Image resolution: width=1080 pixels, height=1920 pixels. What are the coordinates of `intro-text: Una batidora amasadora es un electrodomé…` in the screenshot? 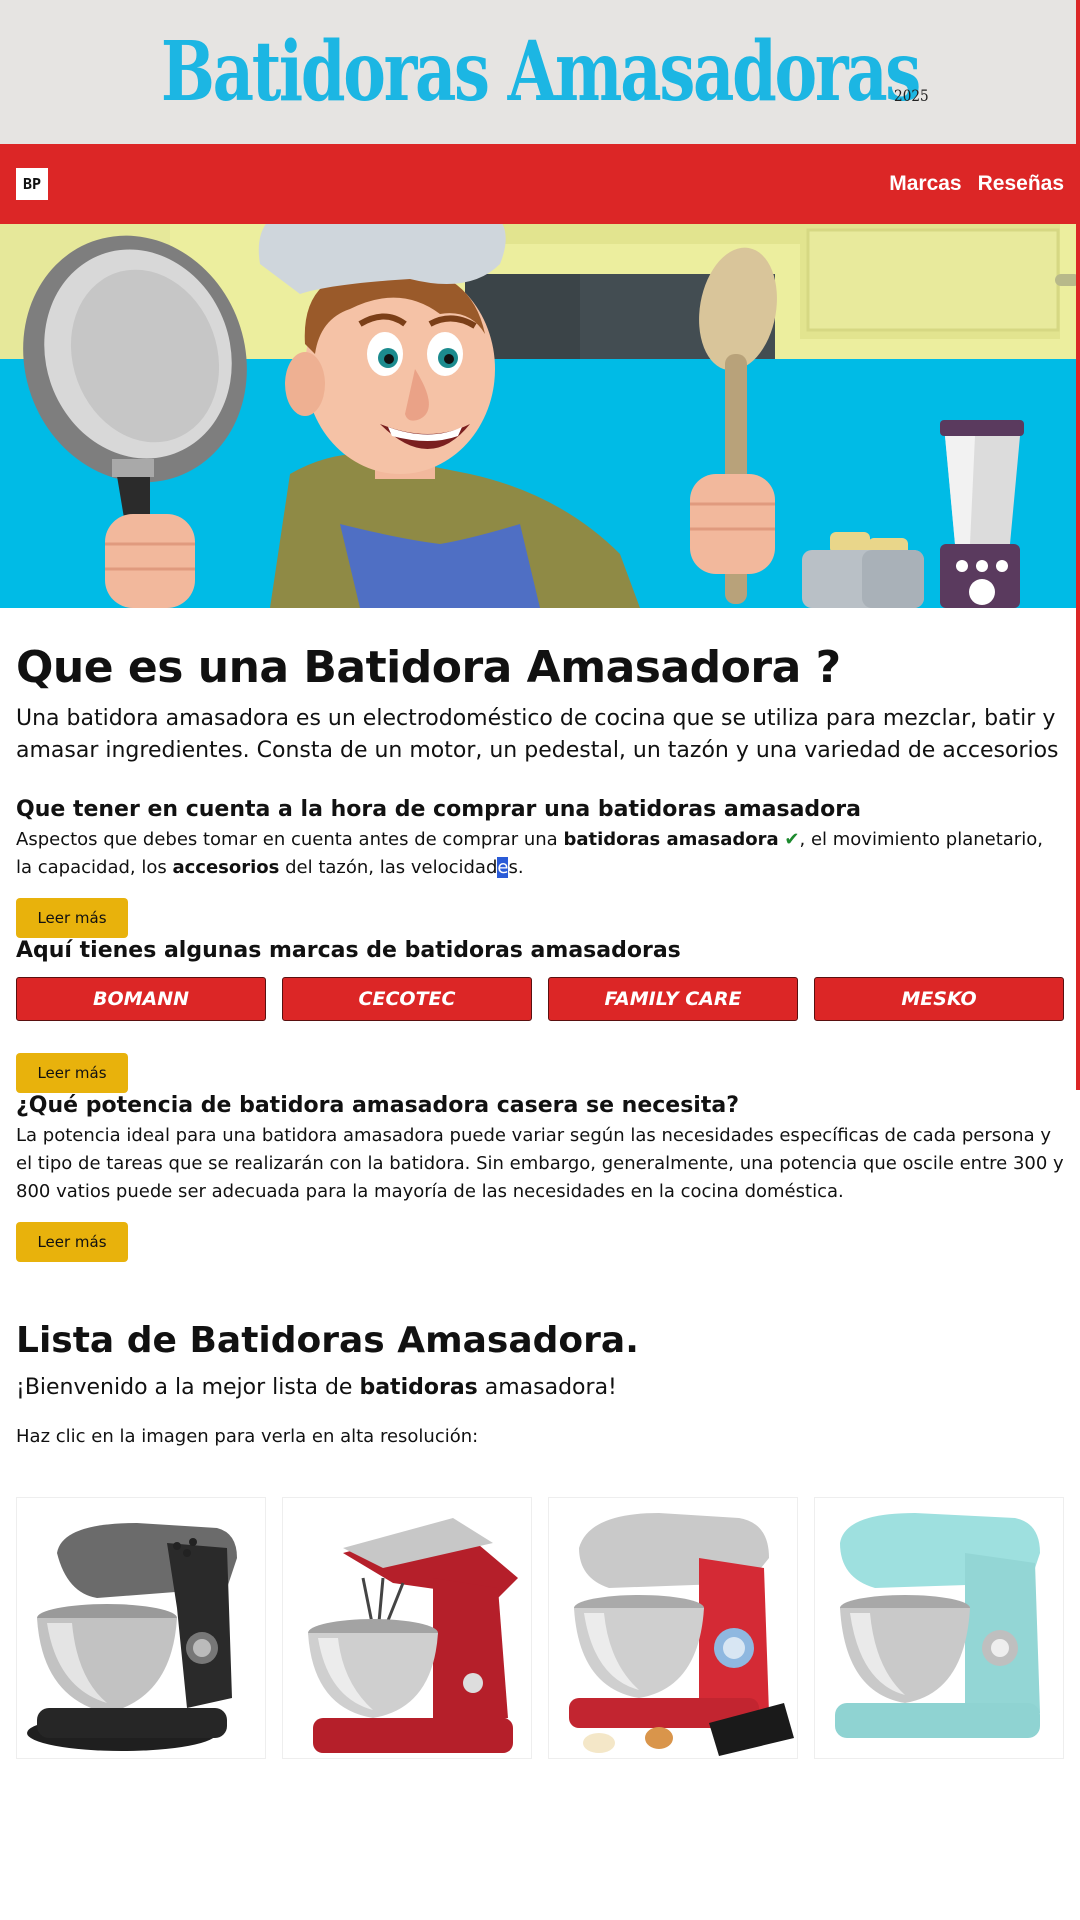 It's located at (537, 734).